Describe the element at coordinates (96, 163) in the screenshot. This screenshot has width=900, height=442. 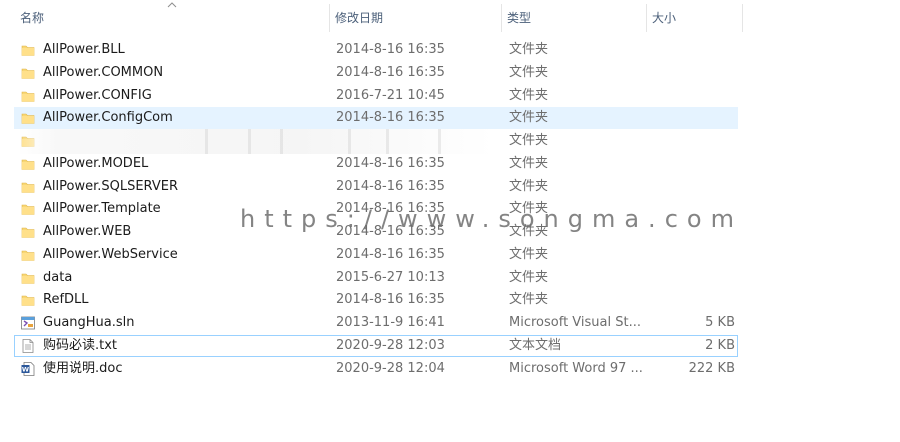
I see `file-name: AllPower.MODEL` at that location.